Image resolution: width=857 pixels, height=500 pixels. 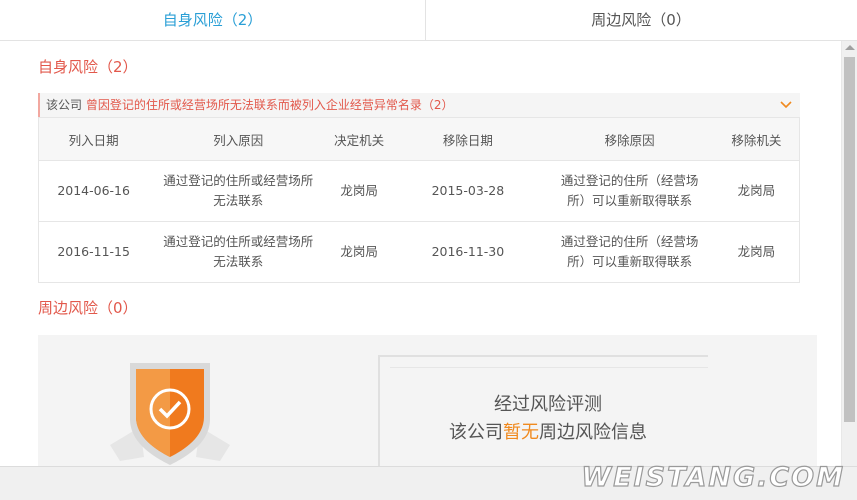 I want to click on col-remove-date: 移除日期, so click(x=468, y=139).